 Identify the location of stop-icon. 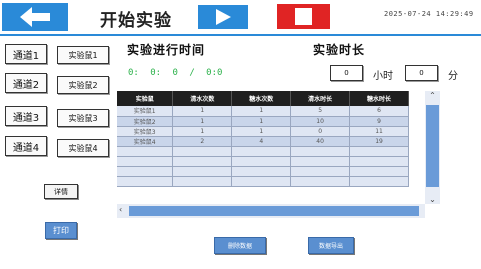
(303, 16).